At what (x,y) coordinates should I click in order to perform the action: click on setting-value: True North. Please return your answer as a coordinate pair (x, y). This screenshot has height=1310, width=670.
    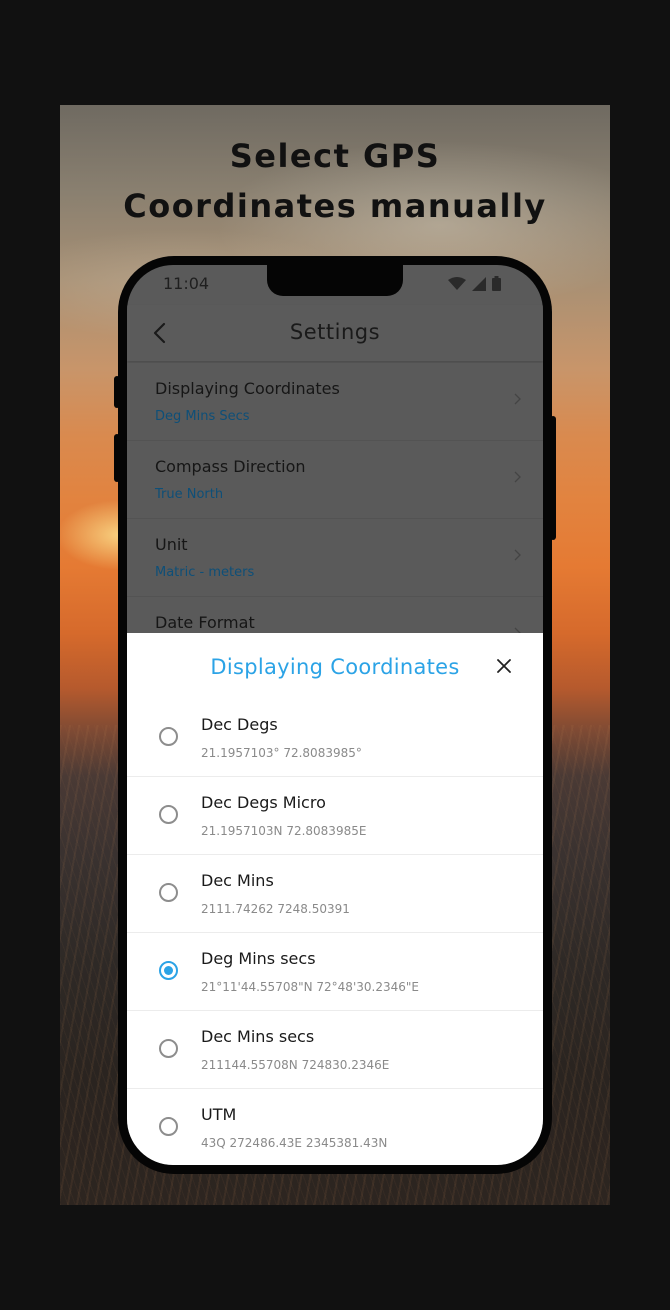
    Looking at the image, I should click on (189, 494).